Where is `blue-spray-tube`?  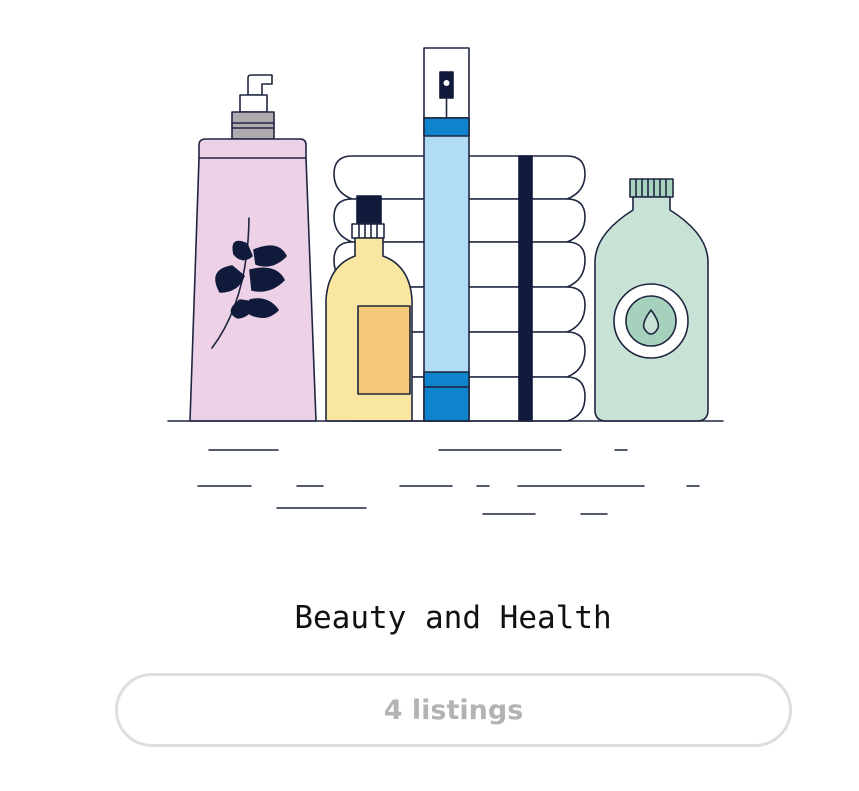
blue-spray-tube is located at coordinates (446, 234).